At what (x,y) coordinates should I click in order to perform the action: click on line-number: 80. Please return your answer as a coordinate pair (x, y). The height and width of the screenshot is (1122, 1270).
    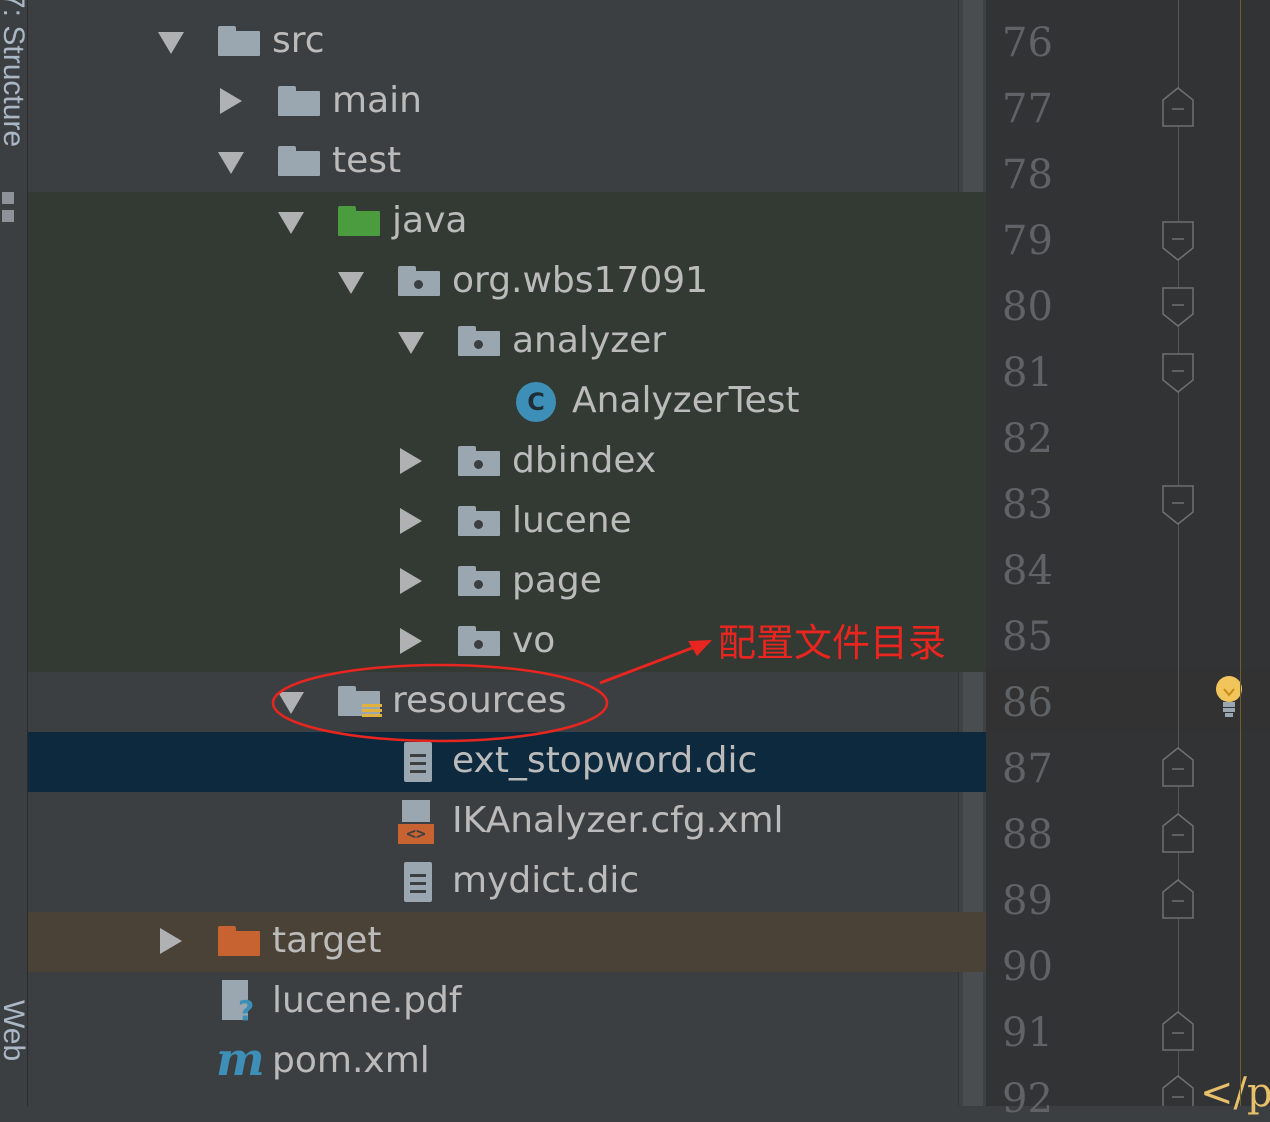
    Looking at the image, I should click on (1027, 307).